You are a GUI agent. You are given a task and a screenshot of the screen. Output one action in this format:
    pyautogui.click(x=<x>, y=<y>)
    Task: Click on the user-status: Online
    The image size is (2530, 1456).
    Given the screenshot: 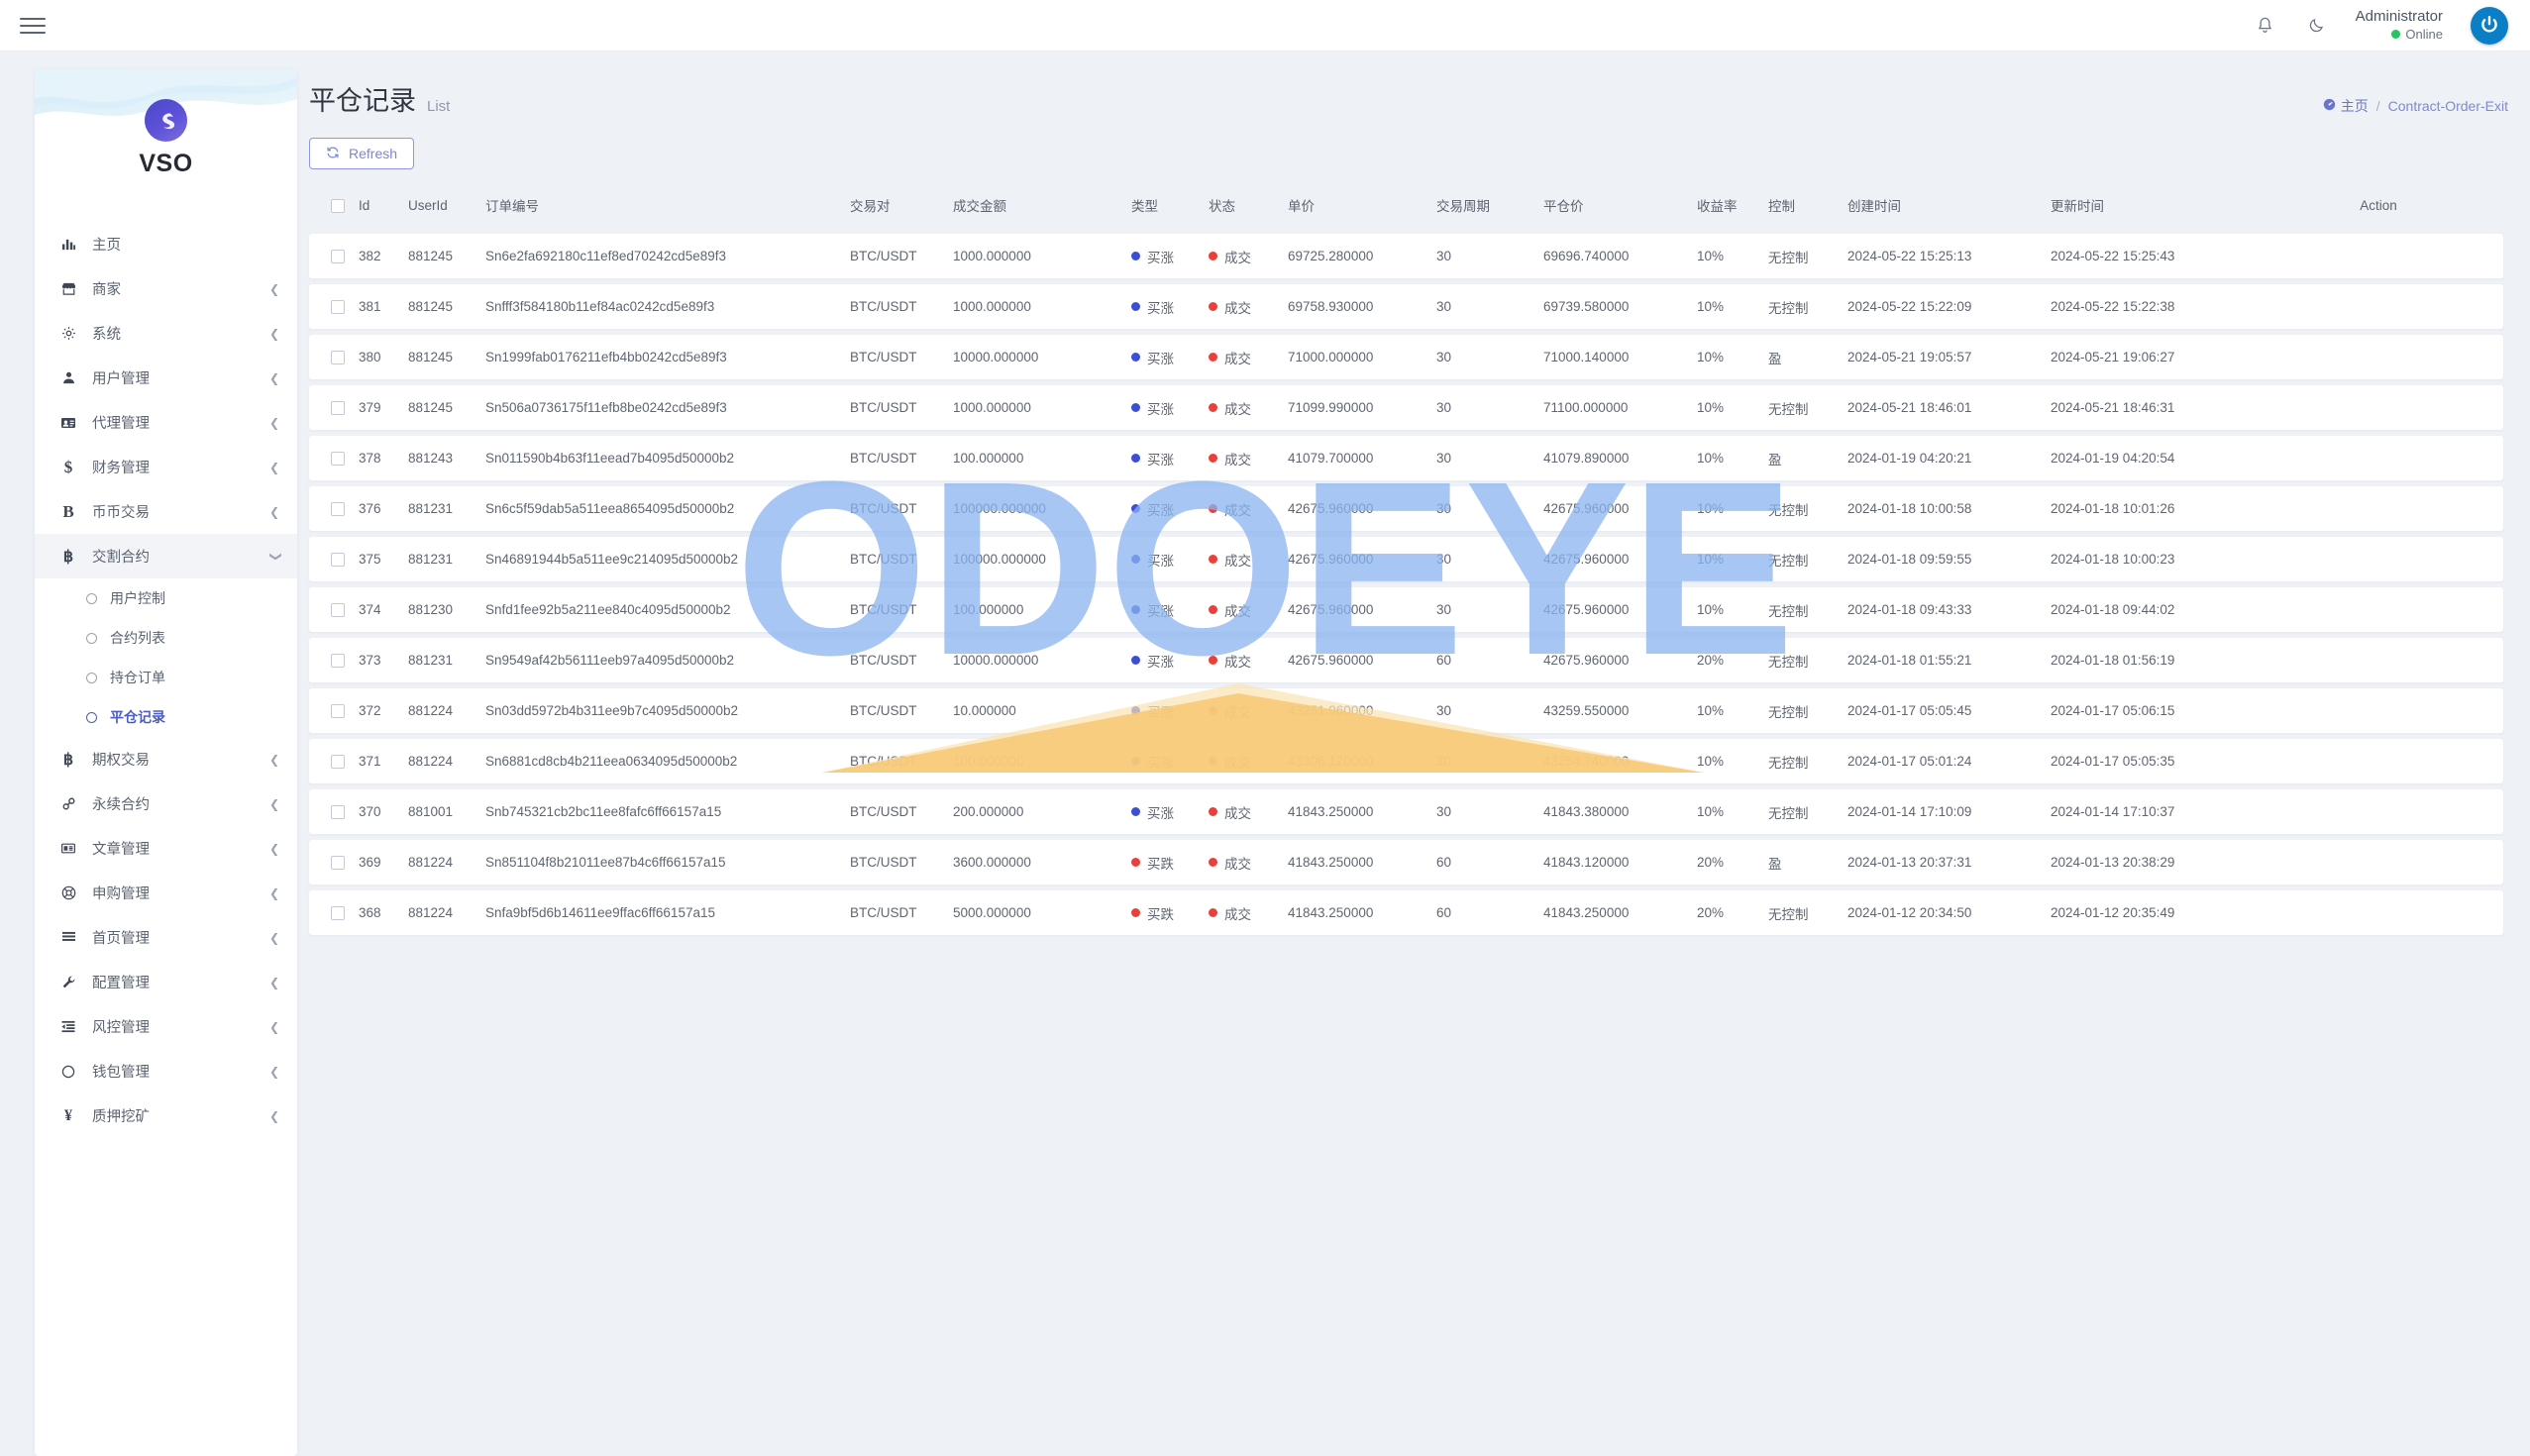 What is the action you would take?
    pyautogui.click(x=2417, y=35)
    